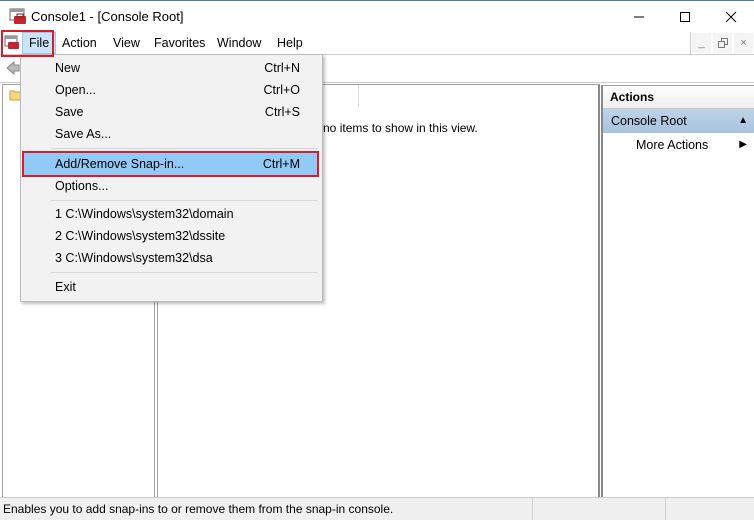 The width and height of the screenshot is (754, 520). What do you see at coordinates (126, 43) in the screenshot?
I see `menu-view: View` at bounding box center [126, 43].